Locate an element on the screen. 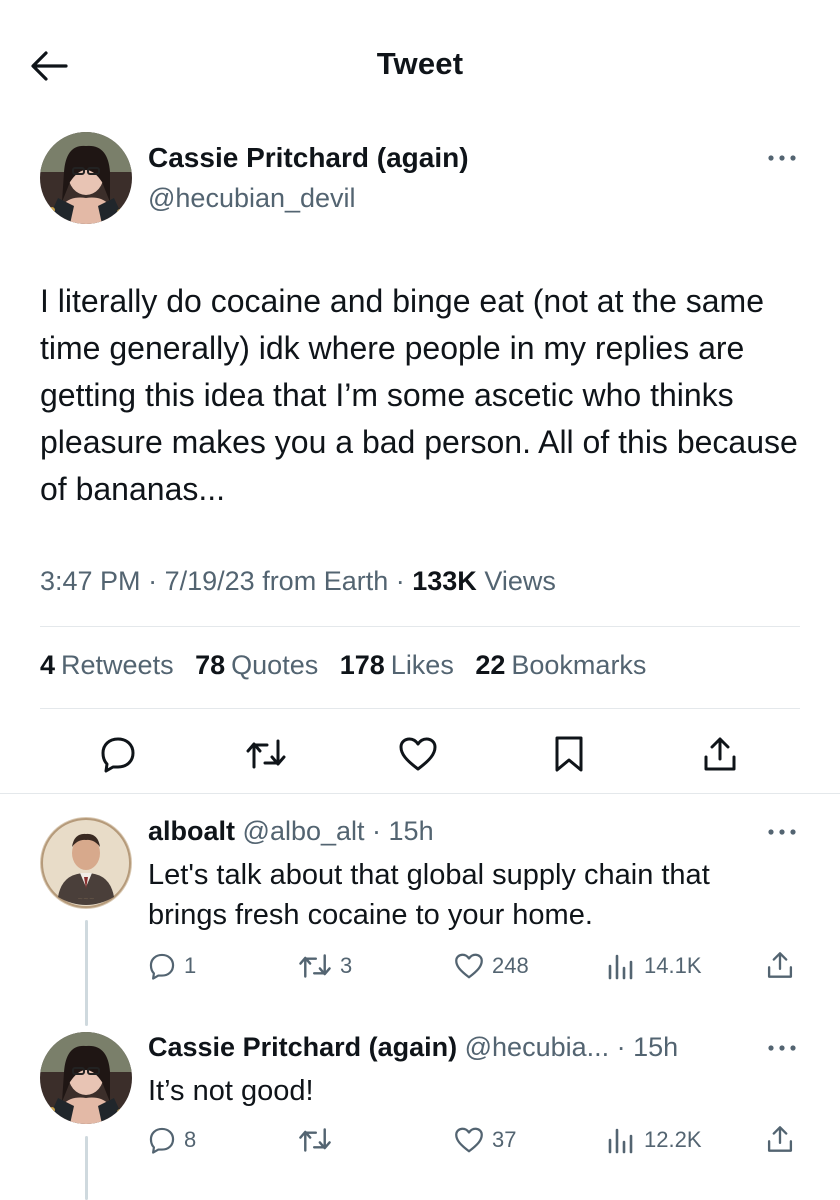 The image size is (840, 1200). top-bar: Tweet is located at coordinates (420, 60).